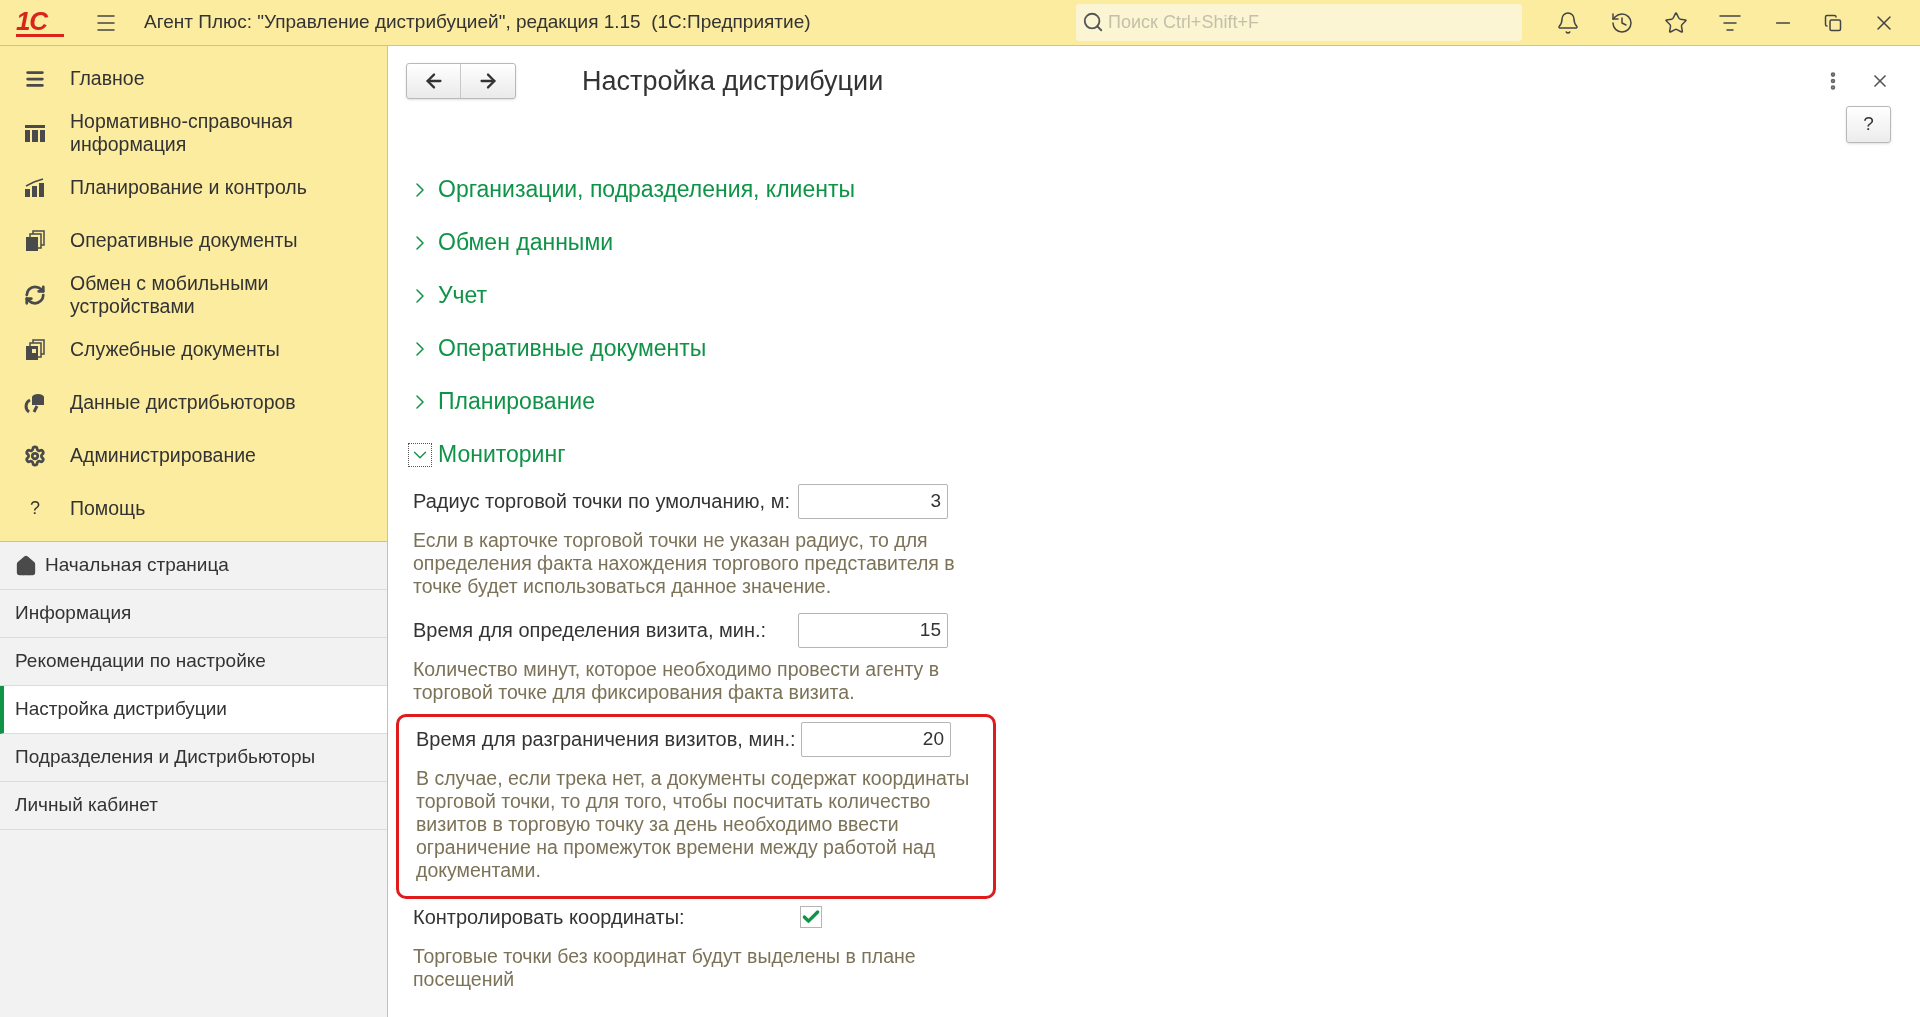 The height and width of the screenshot is (1017, 1920). What do you see at coordinates (1164, 295) in the screenshot?
I see `group-header: Учет` at bounding box center [1164, 295].